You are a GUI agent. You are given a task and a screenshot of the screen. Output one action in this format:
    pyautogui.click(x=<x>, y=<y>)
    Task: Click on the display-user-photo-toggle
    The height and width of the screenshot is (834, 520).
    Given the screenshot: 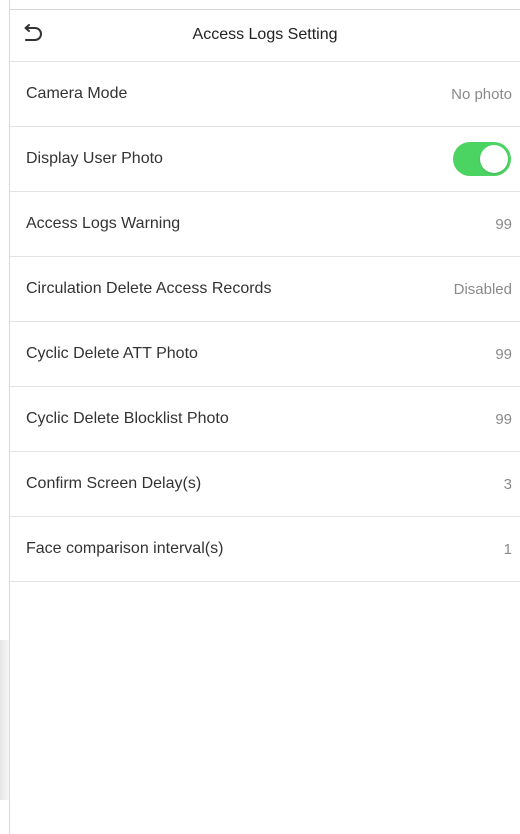 What is the action you would take?
    pyautogui.click(x=482, y=159)
    